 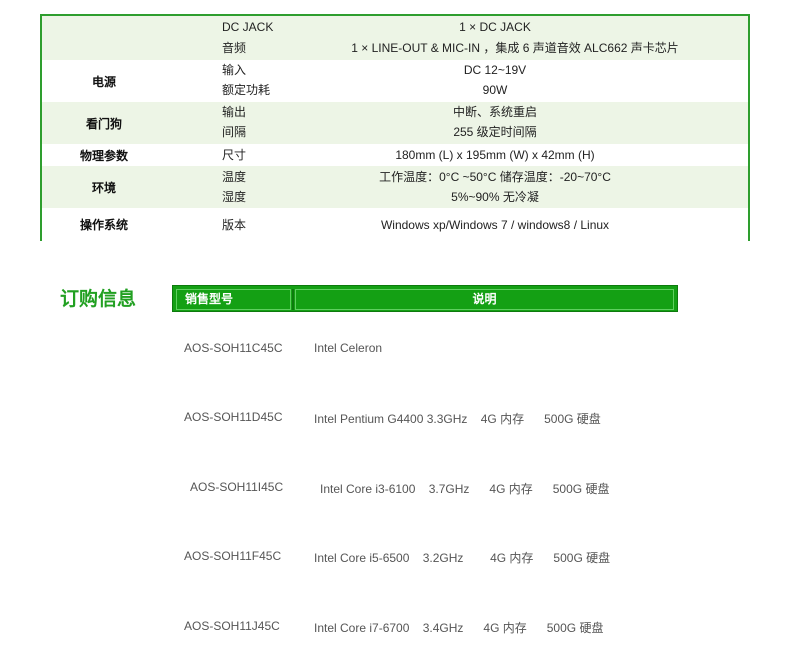 I want to click on col-model-header: 销售型号, so click(x=233, y=299).